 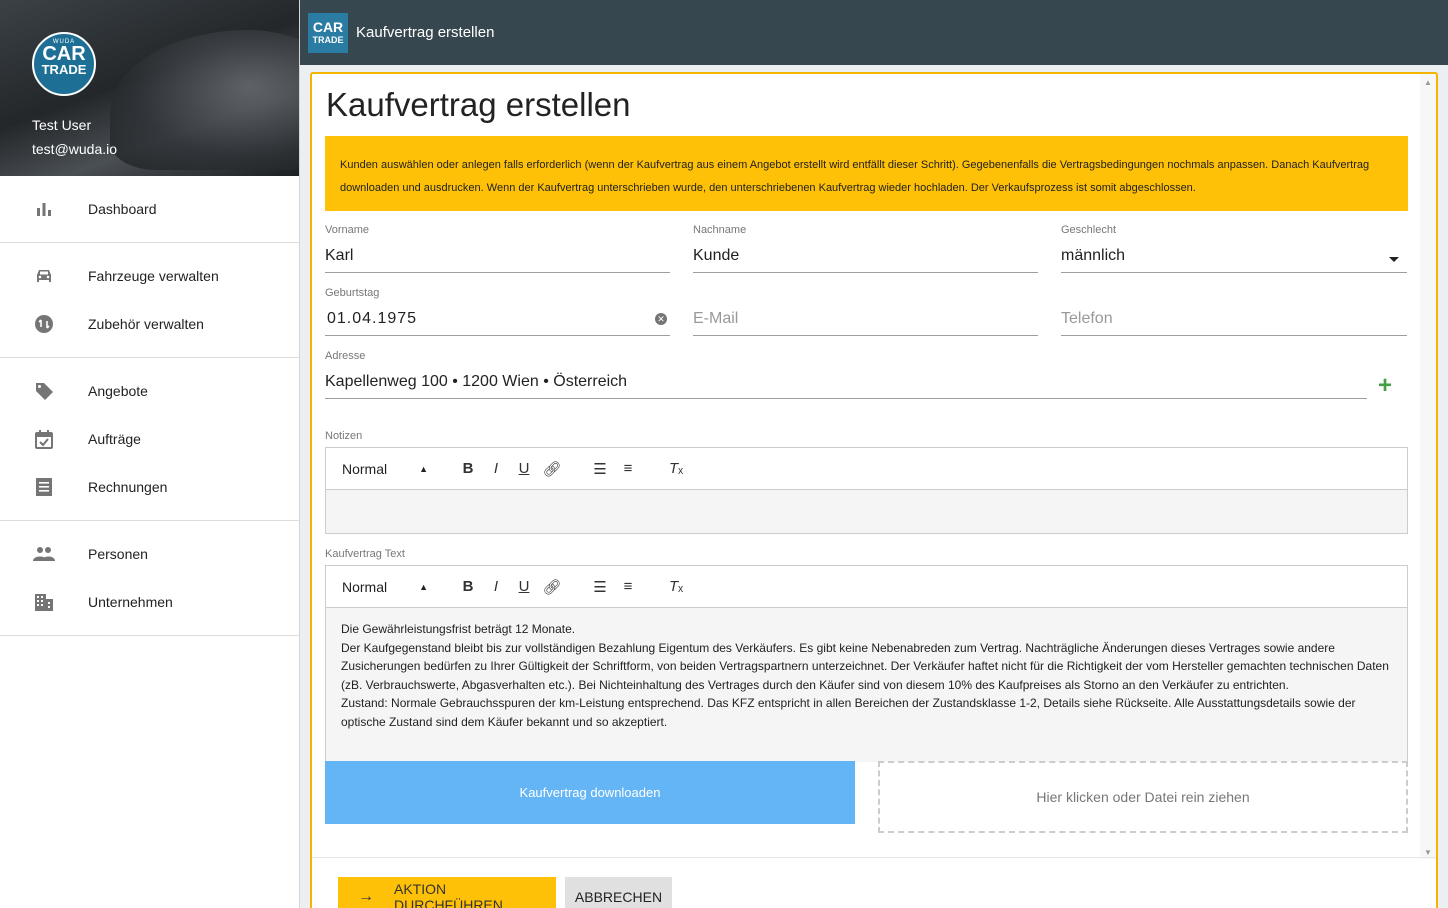 What do you see at coordinates (1428, 466) in the screenshot?
I see `scrollbar: ▲ ▼` at bounding box center [1428, 466].